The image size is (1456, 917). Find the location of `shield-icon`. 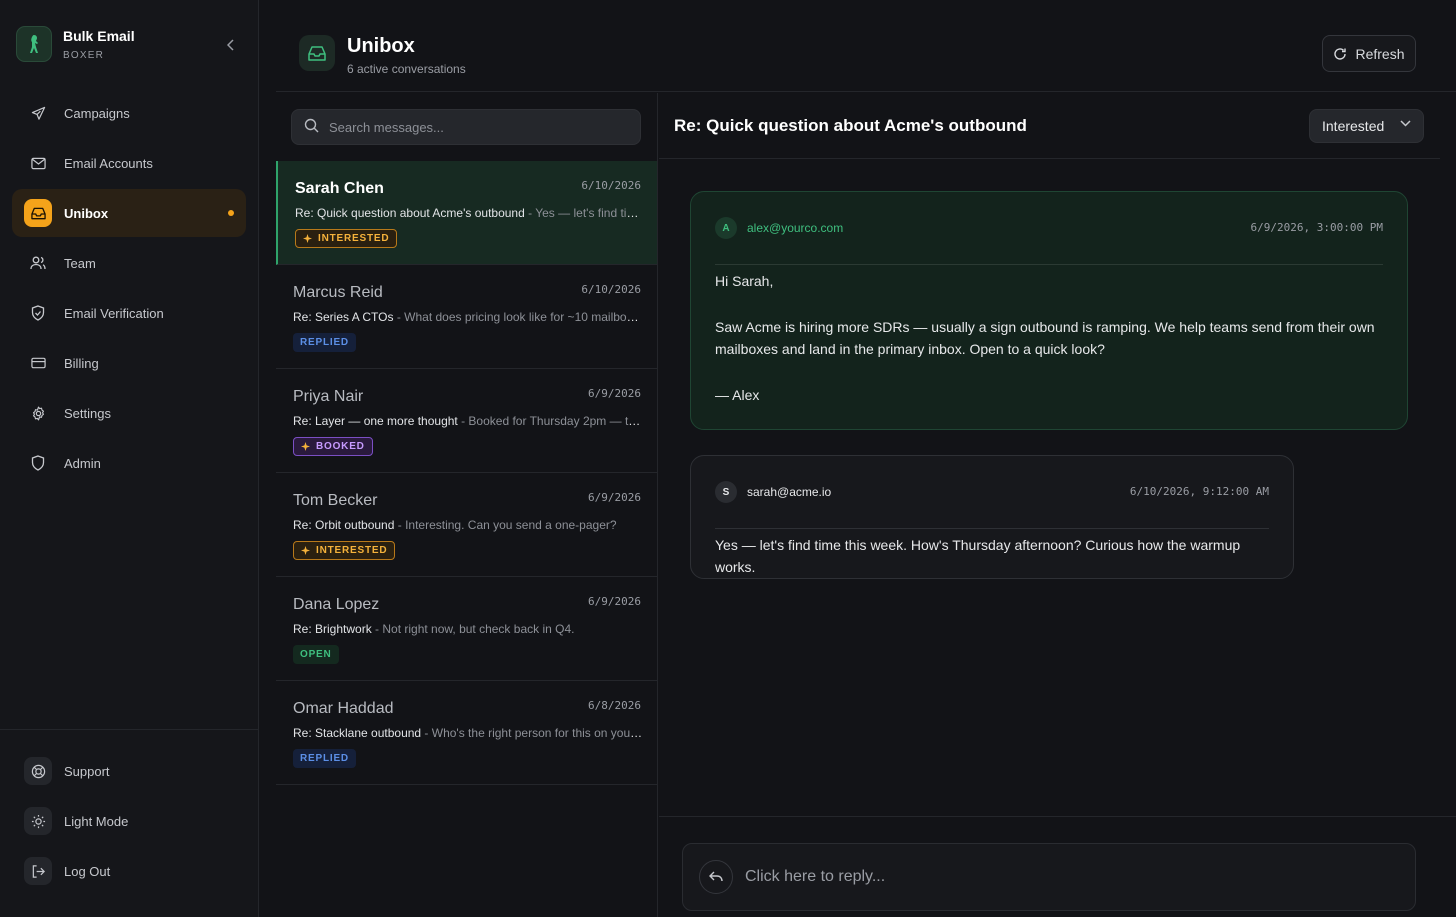

shield-icon is located at coordinates (38, 463).